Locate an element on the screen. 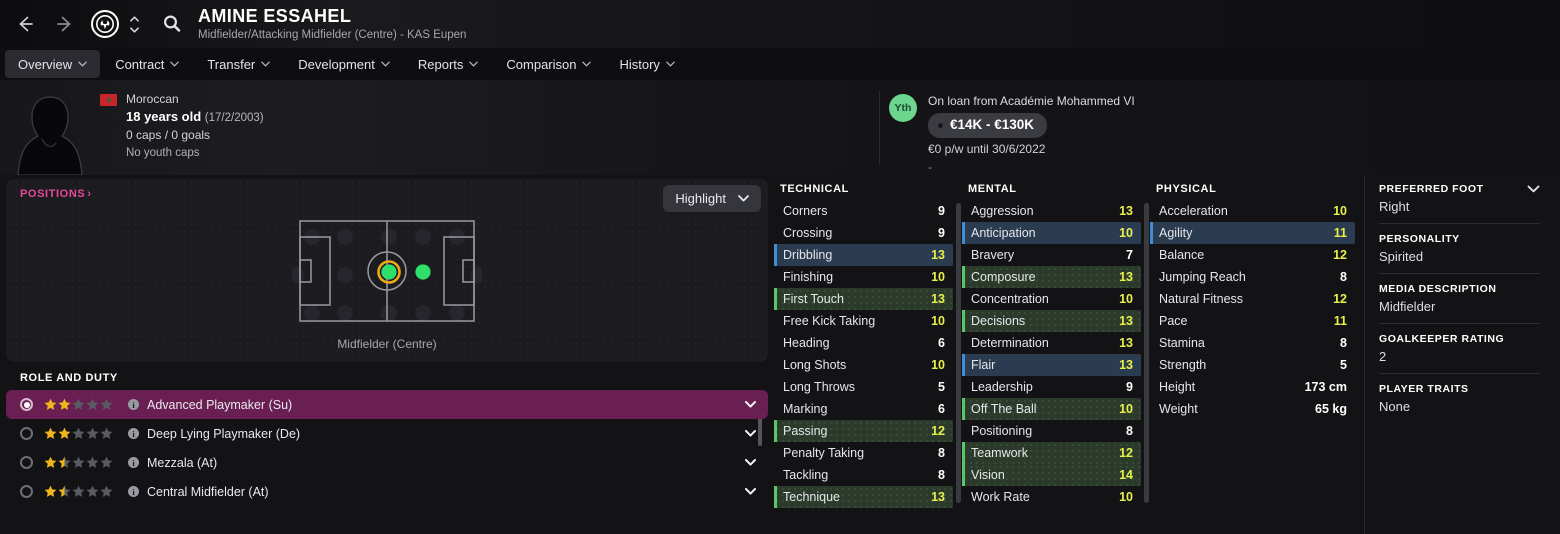 This screenshot has width=1560, height=534. pitch-caption: Midfielder (Centre) is located at coordinates (387, 344).